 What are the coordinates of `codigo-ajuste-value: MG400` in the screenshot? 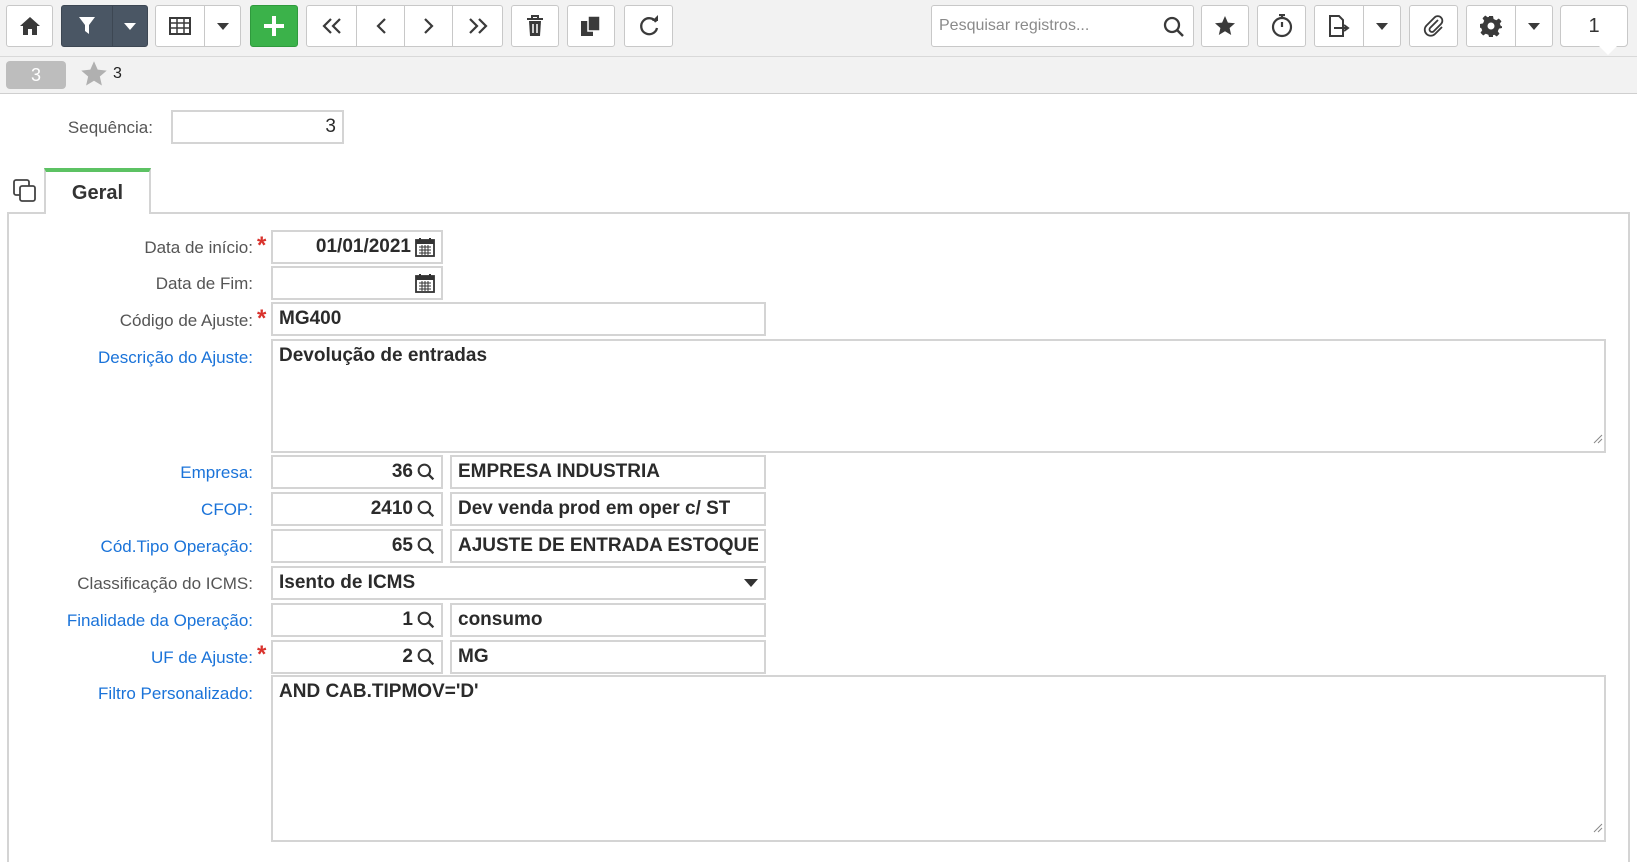 It's located at (310, 318).